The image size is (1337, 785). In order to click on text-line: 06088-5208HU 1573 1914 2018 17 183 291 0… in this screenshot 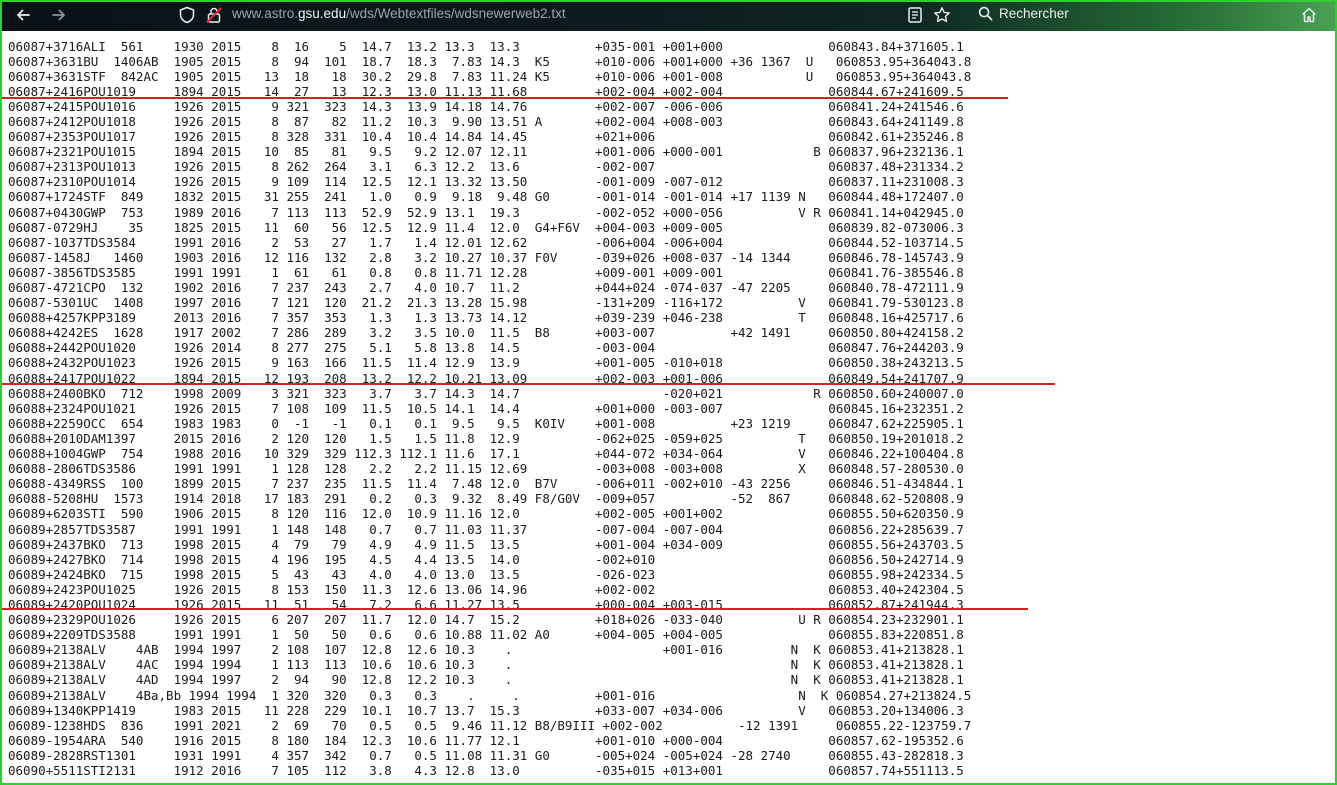, I will do `click(486, 499)`.